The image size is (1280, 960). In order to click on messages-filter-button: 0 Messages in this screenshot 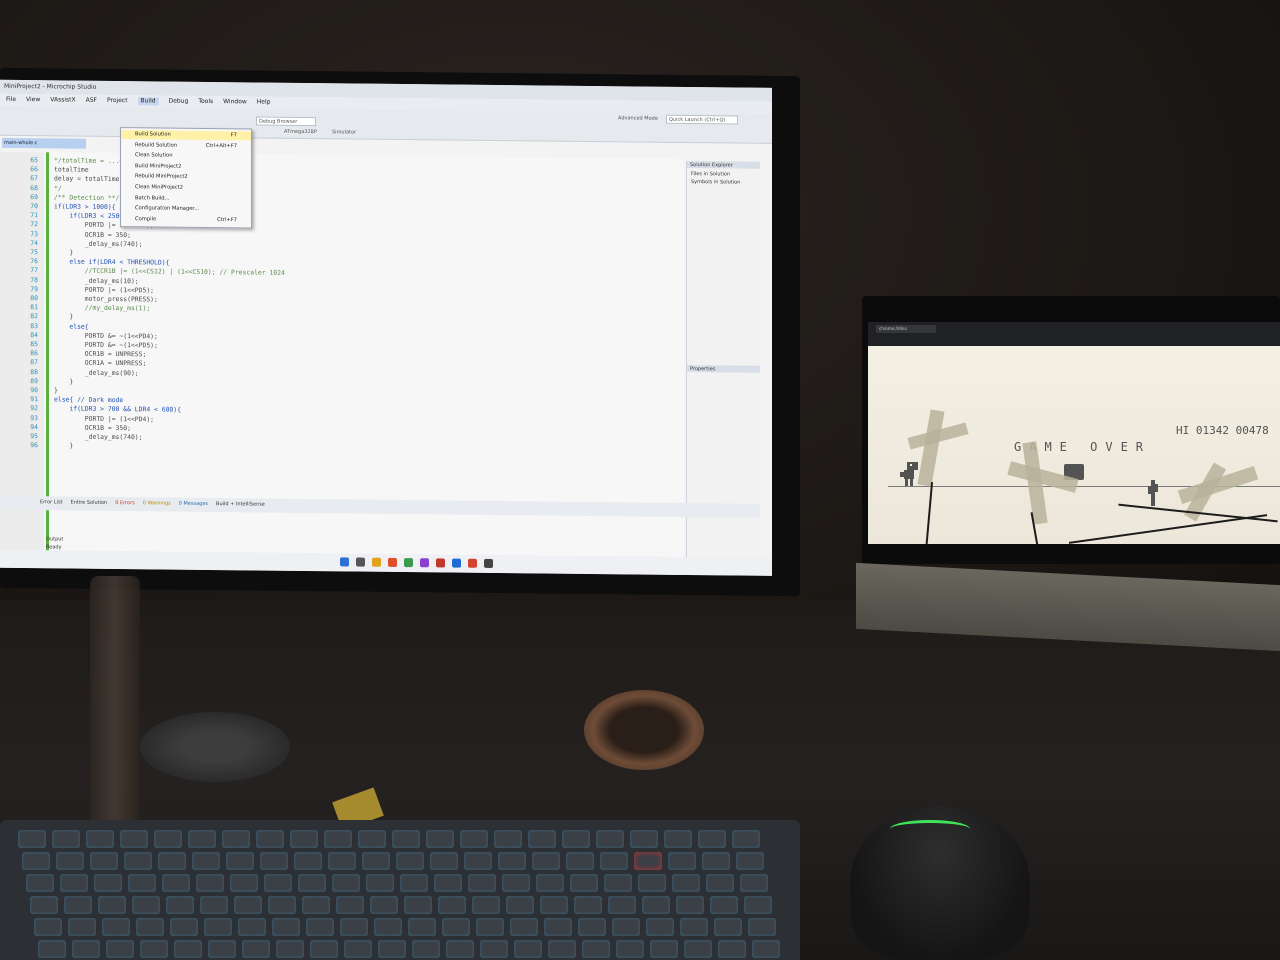, I will do `click(193, 505)`.